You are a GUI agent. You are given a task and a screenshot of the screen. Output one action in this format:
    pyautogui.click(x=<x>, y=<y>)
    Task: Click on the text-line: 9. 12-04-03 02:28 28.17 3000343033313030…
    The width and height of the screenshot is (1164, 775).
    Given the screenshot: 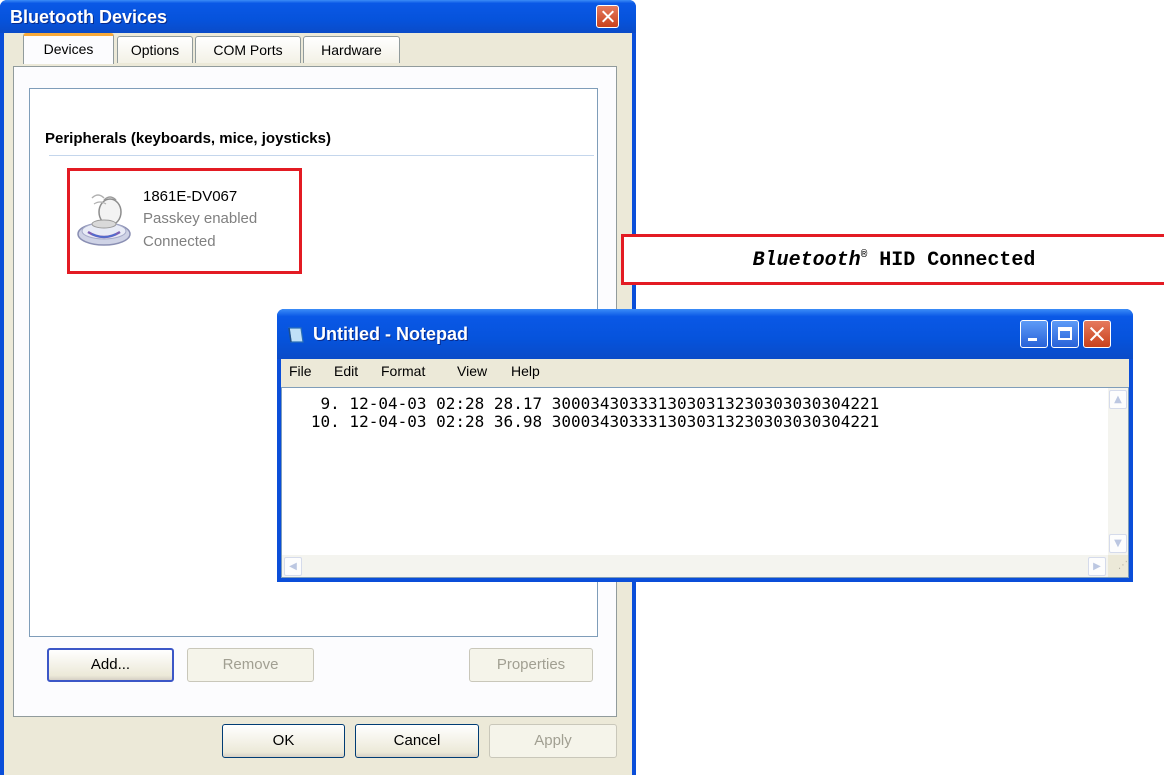 What is the action you would take?
    pyautogui.click(x=581, y=403)
    